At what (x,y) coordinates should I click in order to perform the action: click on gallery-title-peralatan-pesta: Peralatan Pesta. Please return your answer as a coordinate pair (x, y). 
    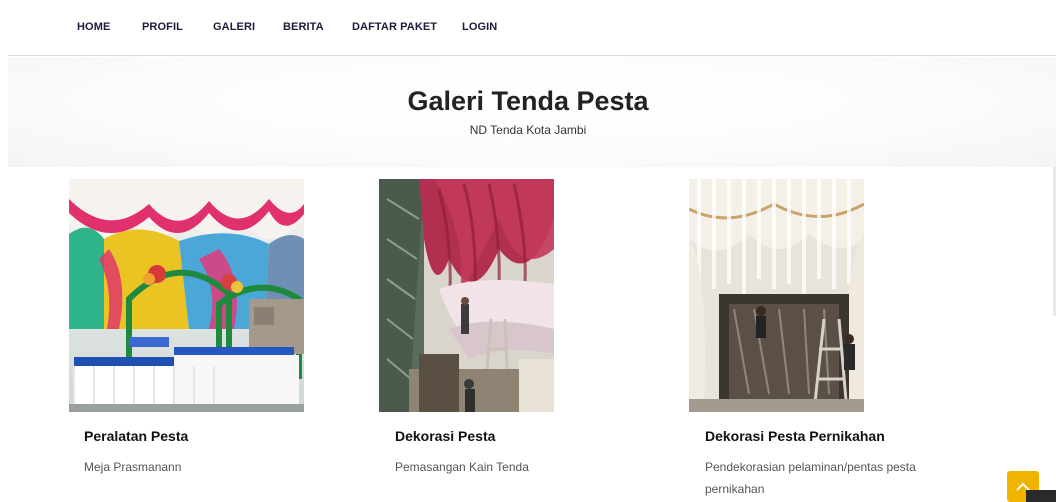
    Looking at the image, I should click on (136, 436).